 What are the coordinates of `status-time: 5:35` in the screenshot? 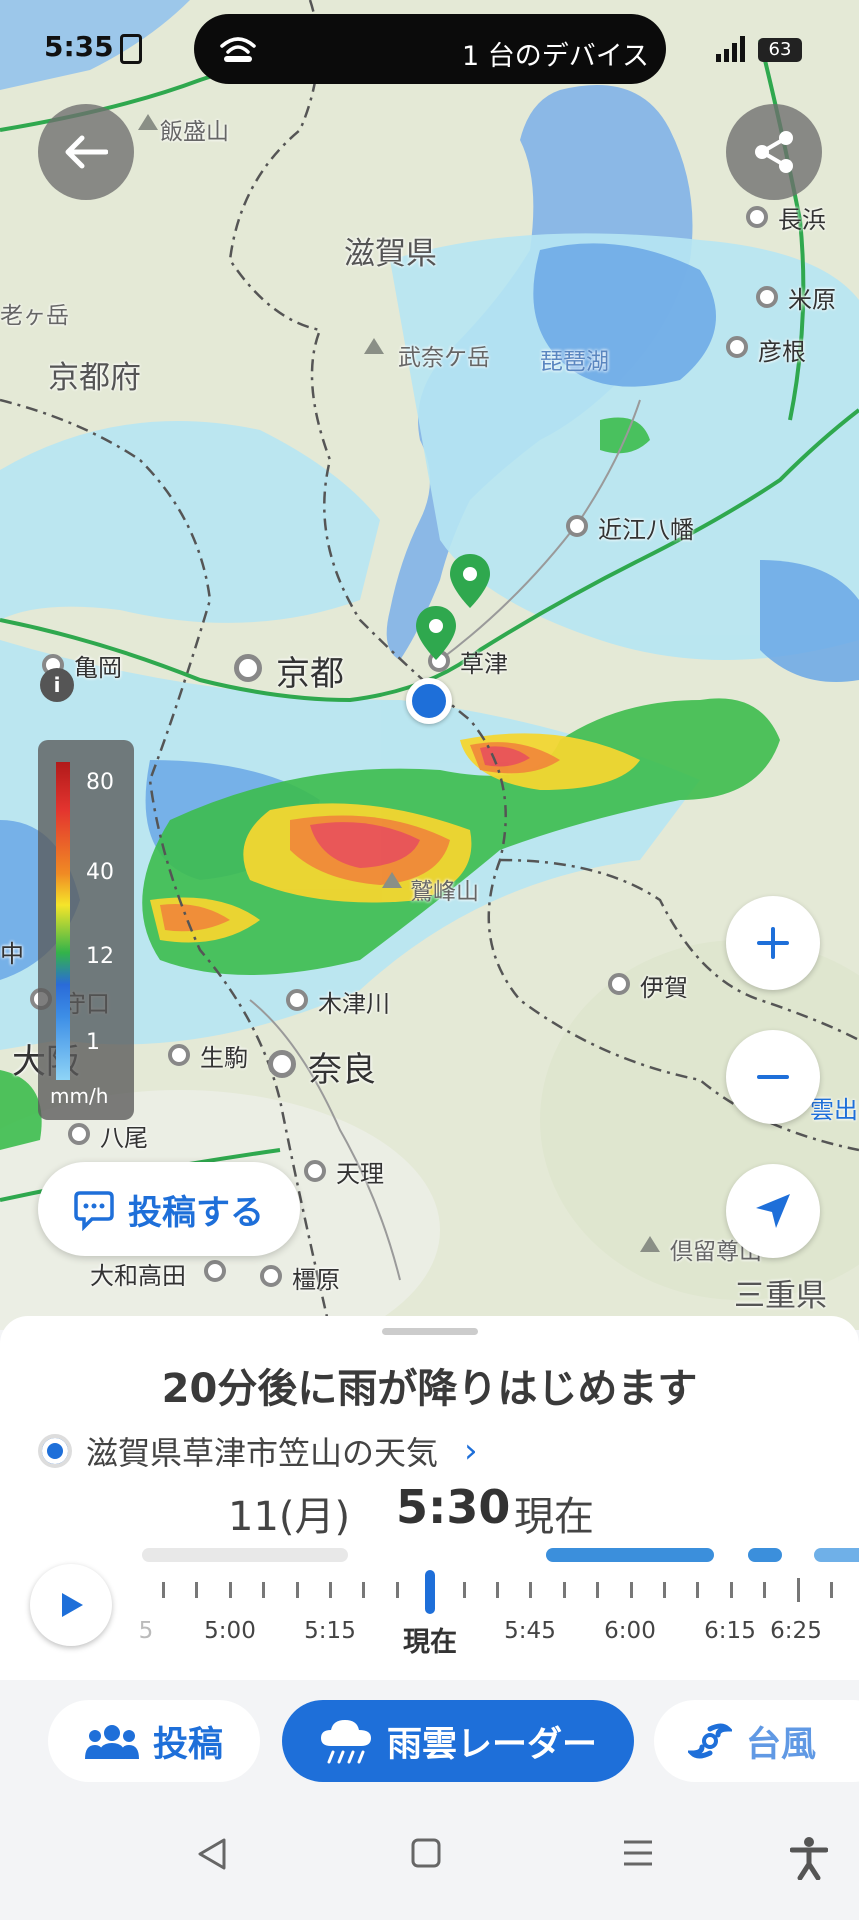 It's located at (79, 46).